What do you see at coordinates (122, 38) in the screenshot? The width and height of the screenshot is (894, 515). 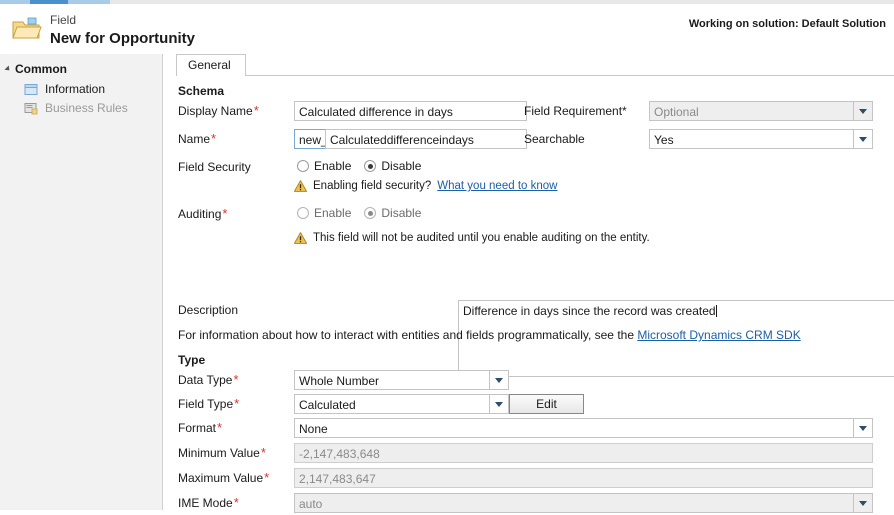 I see `page-title: New for Opportunity` at bounding box center [122, 38].